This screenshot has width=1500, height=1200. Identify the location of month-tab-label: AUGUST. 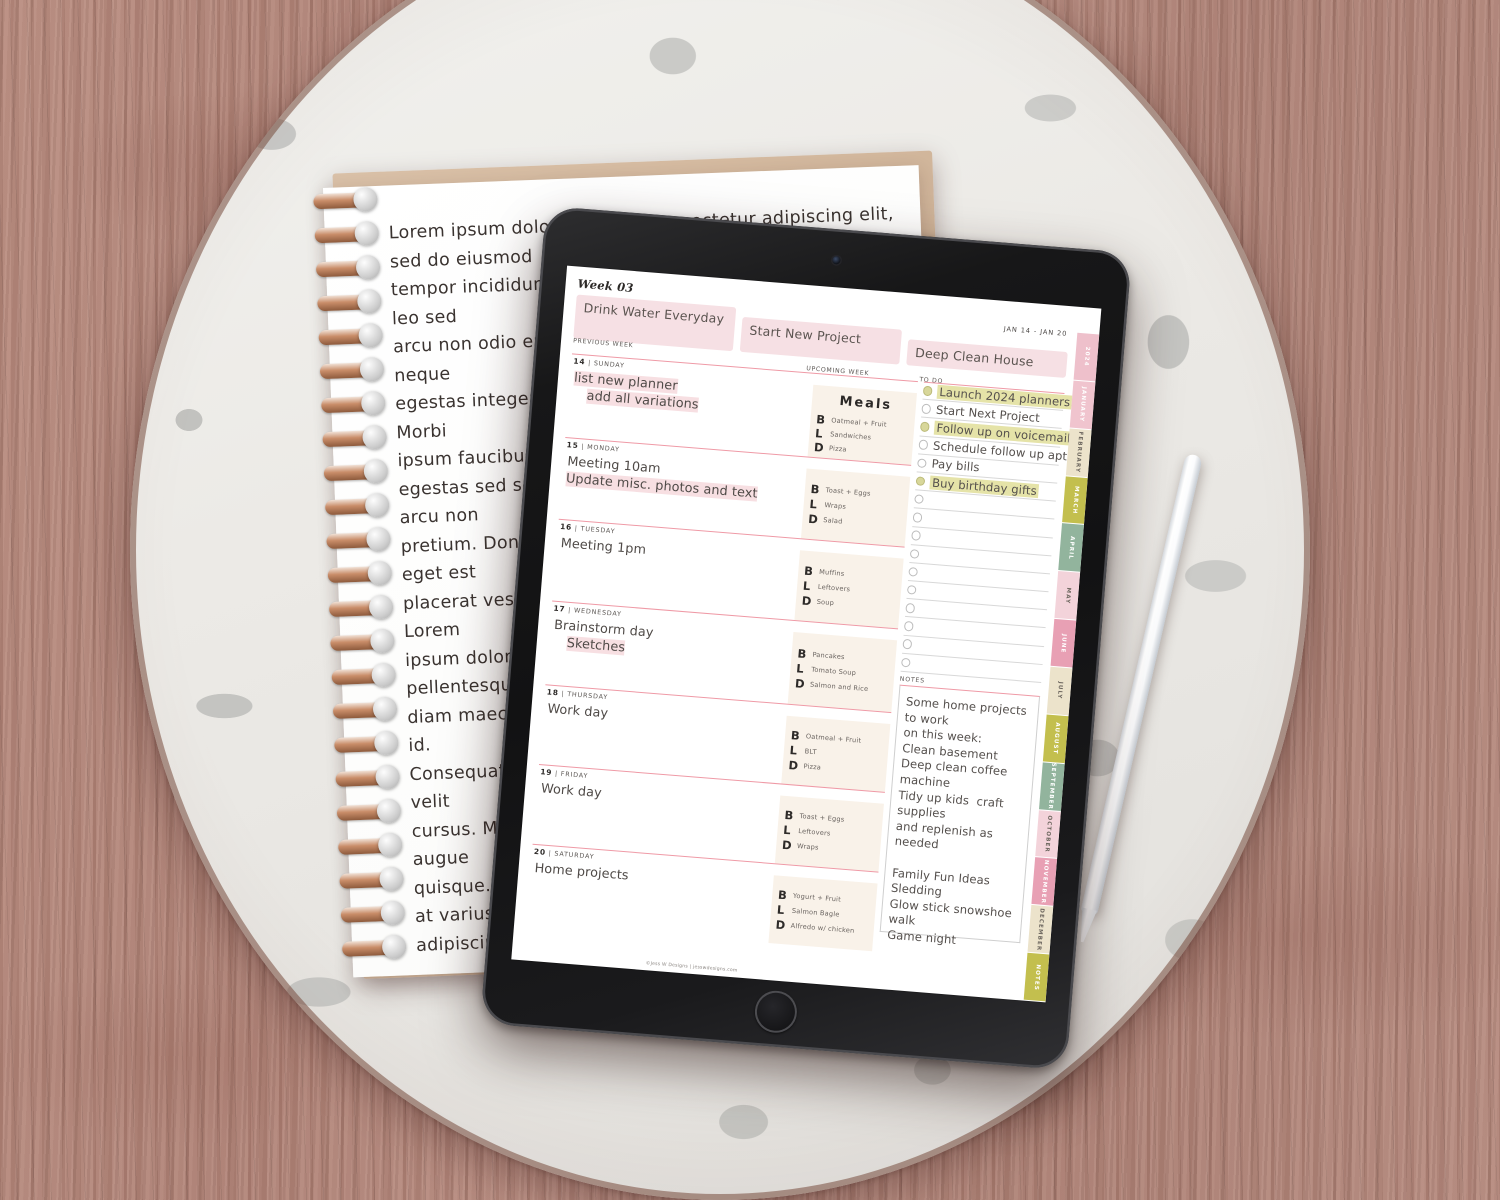
(1056, 738).